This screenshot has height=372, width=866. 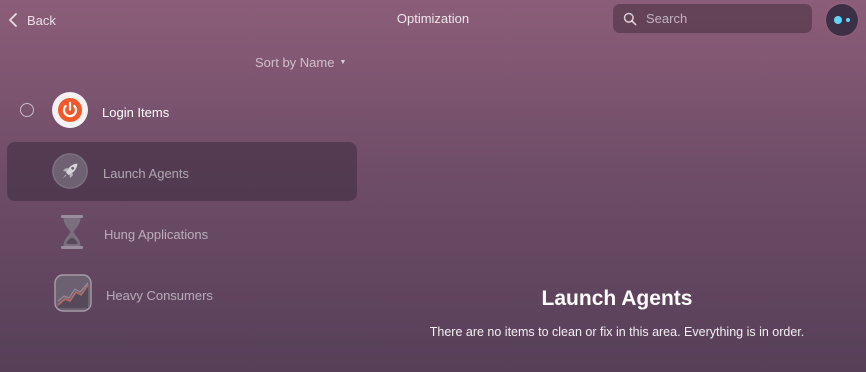 What do you see at coordinates (70, 171) in the screenshot?
I see `rocket-icon` at bounding box center [70, 171].